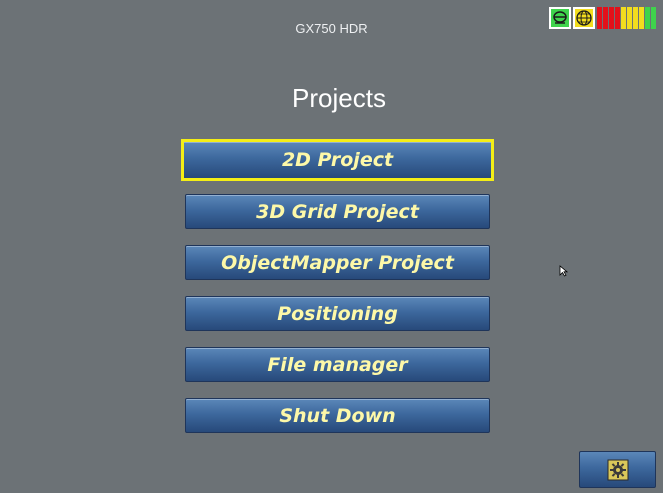 This screenshot has height=493, width=663. What do you see at coordinates (337, 415) in the screenshot?
I see `menu-button-shut-down: Shut Down` at bounding box center [337, 415].